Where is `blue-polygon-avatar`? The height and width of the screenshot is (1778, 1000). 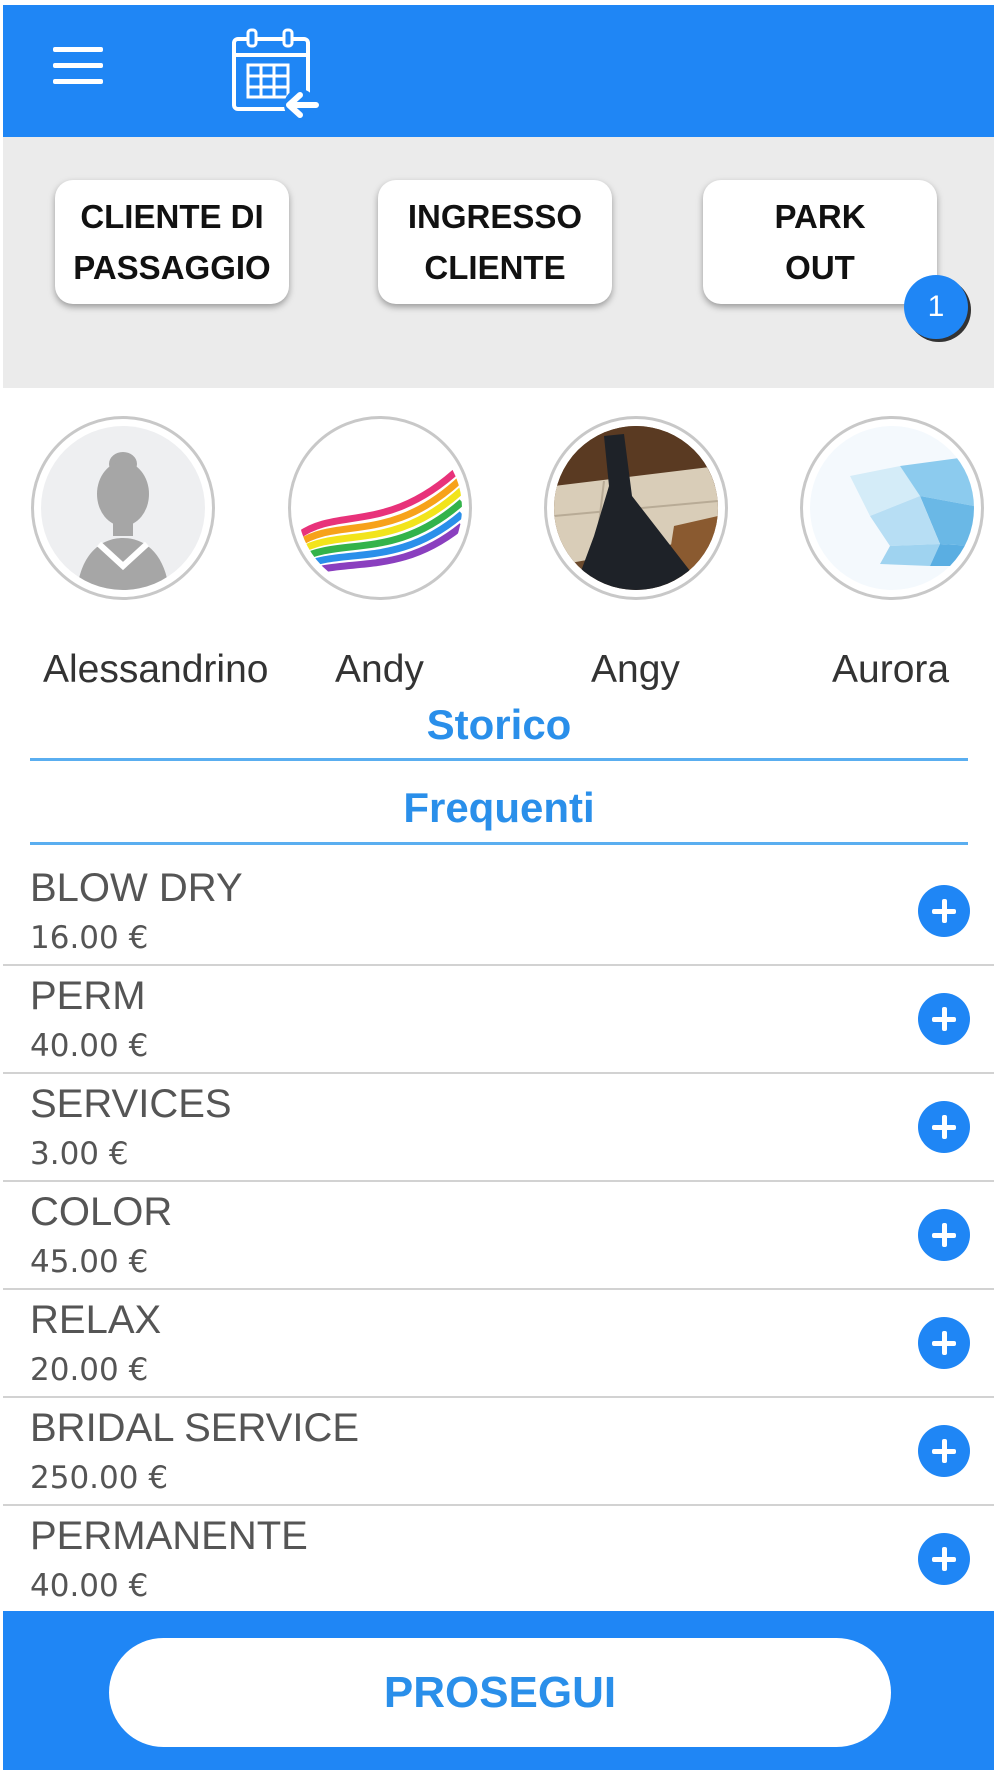 blue-polygon-avatar is located at coordinates (912, 511).